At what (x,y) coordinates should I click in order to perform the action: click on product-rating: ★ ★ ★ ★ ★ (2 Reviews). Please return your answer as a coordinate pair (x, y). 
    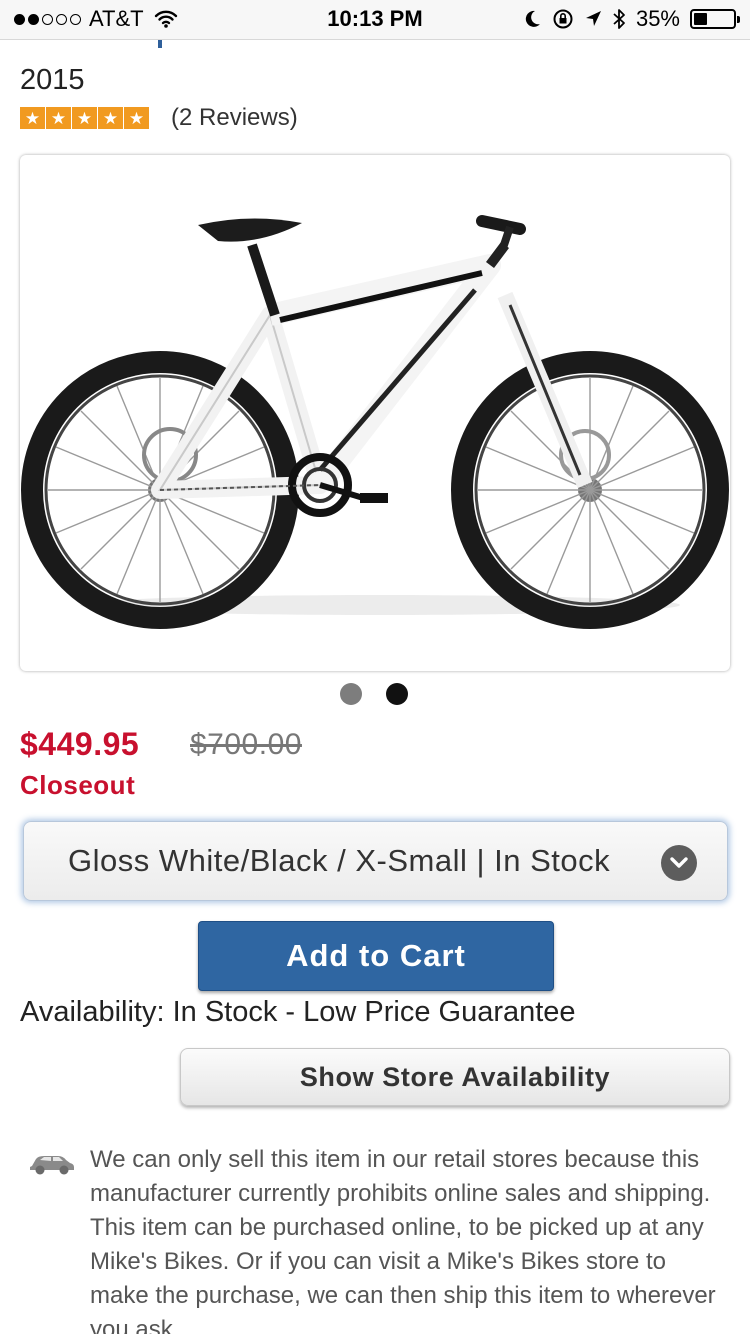
    Looking at the image, I should click on (159, 118).